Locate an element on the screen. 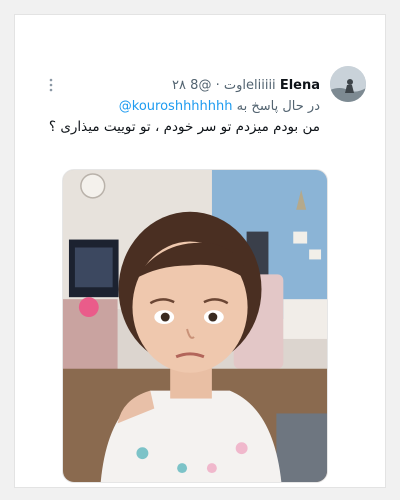 The image size is (400, 500). avatar is located at coordinates (348, 84).